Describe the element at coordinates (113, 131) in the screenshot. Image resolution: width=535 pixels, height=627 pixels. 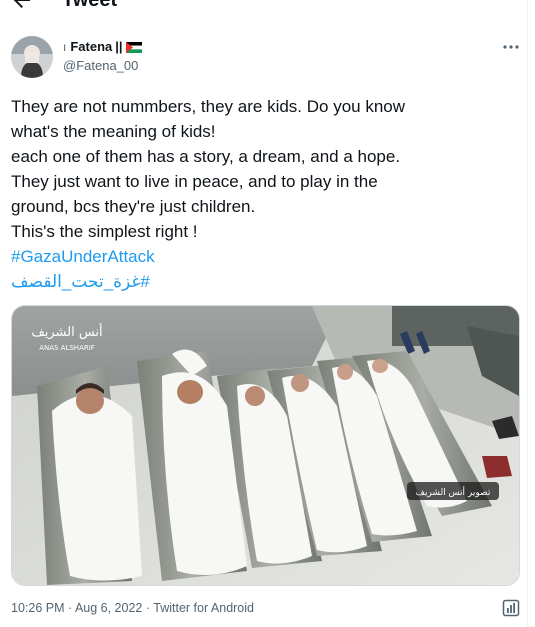
I see `tweet-line: what's the meaning of kids!` at that location.